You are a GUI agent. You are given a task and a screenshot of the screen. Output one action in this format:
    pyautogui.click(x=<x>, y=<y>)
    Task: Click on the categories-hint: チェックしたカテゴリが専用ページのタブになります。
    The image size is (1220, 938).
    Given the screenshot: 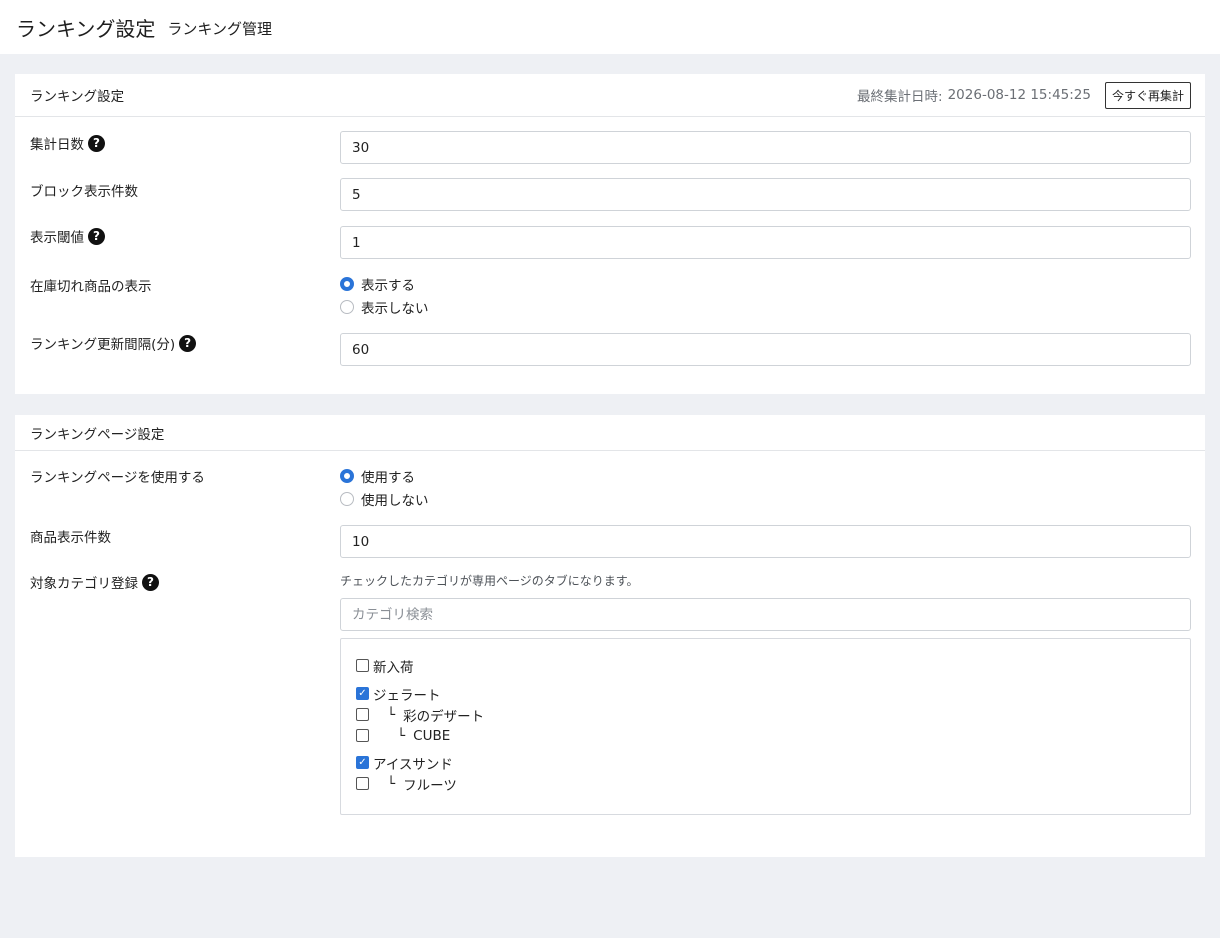 What is the action you would take?
    pyautogui.click(x=489, y=581)
    